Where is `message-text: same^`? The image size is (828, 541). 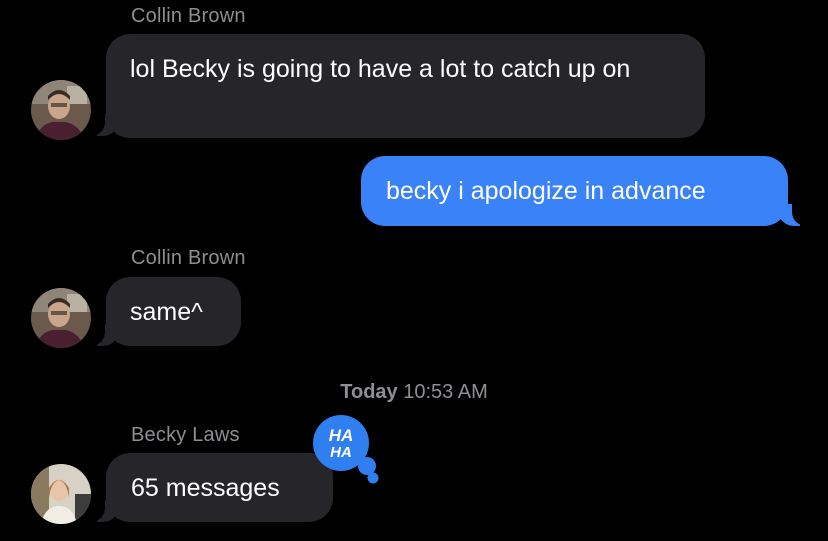 message-text: same^ is located at coordinates (166, 312).